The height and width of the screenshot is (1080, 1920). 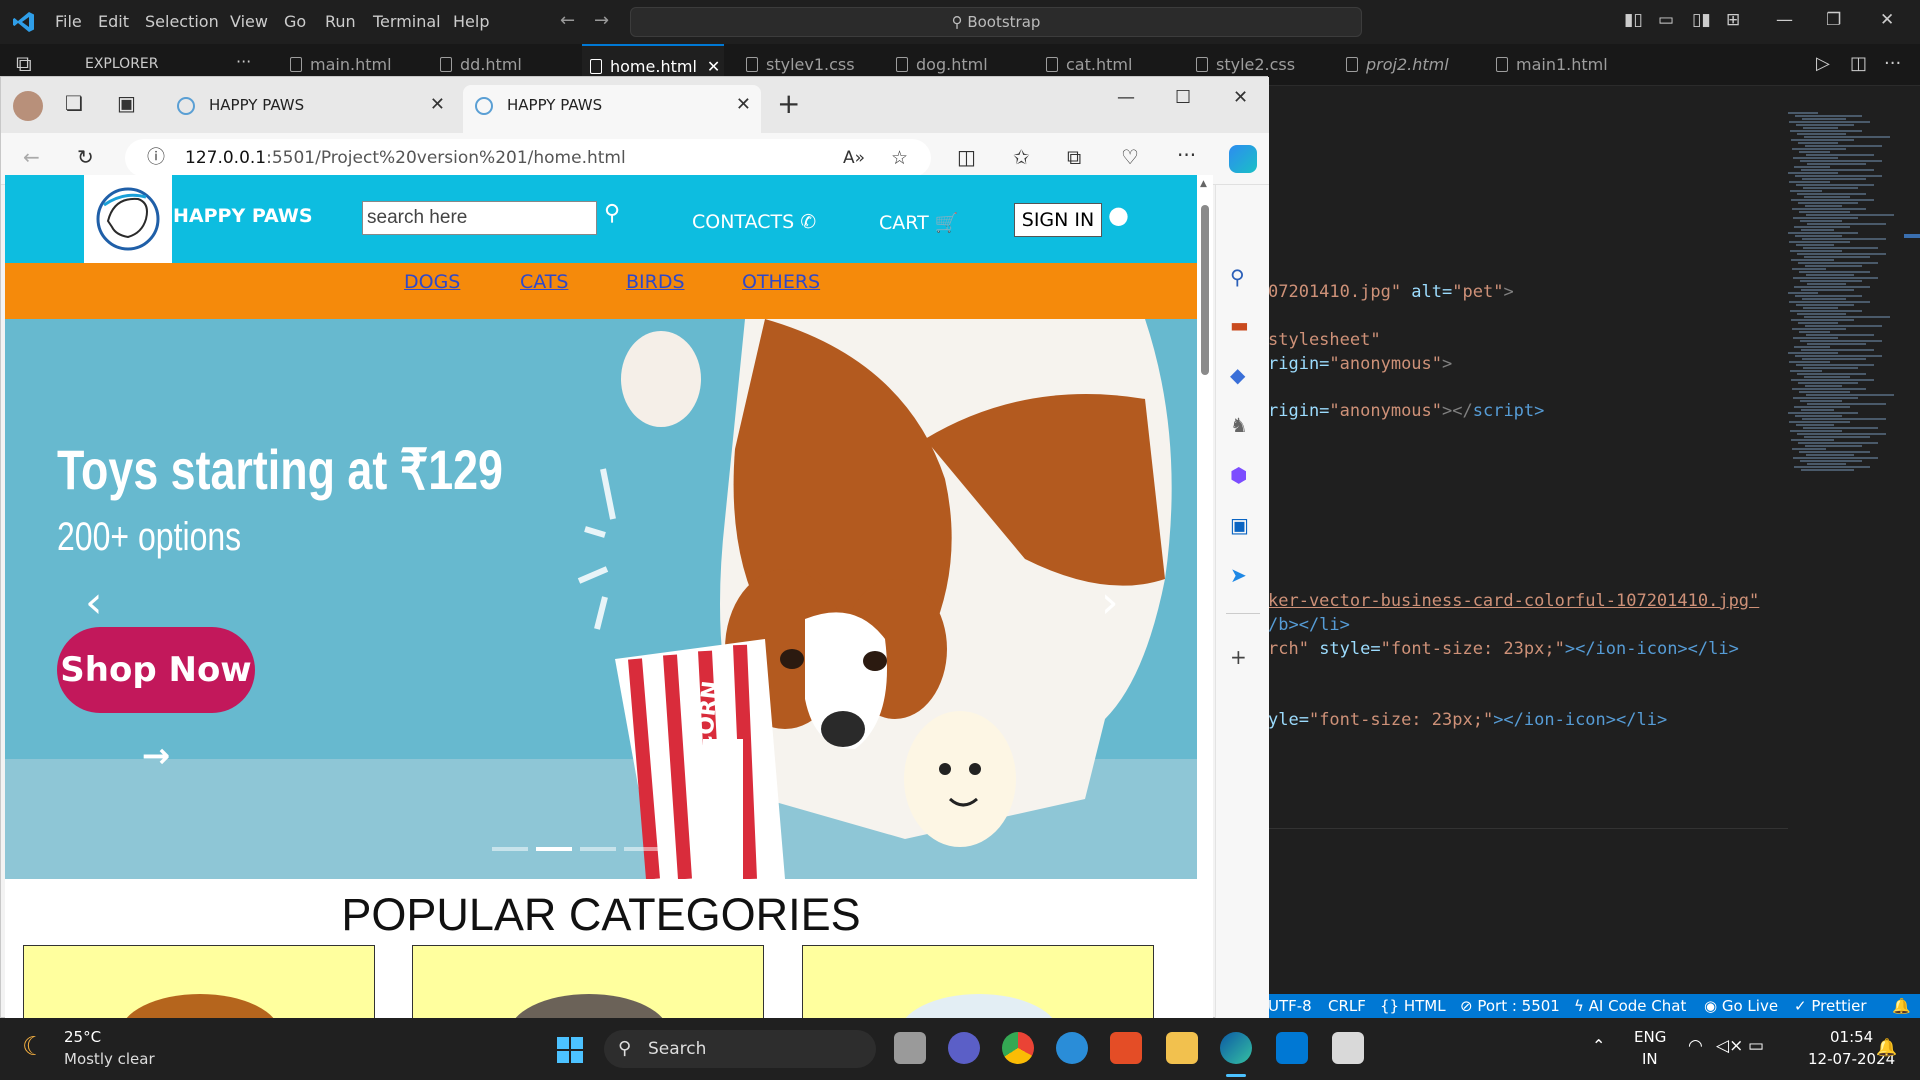 I want to click on weather-desc: Mostly clear, so click(x=109, y=1059).